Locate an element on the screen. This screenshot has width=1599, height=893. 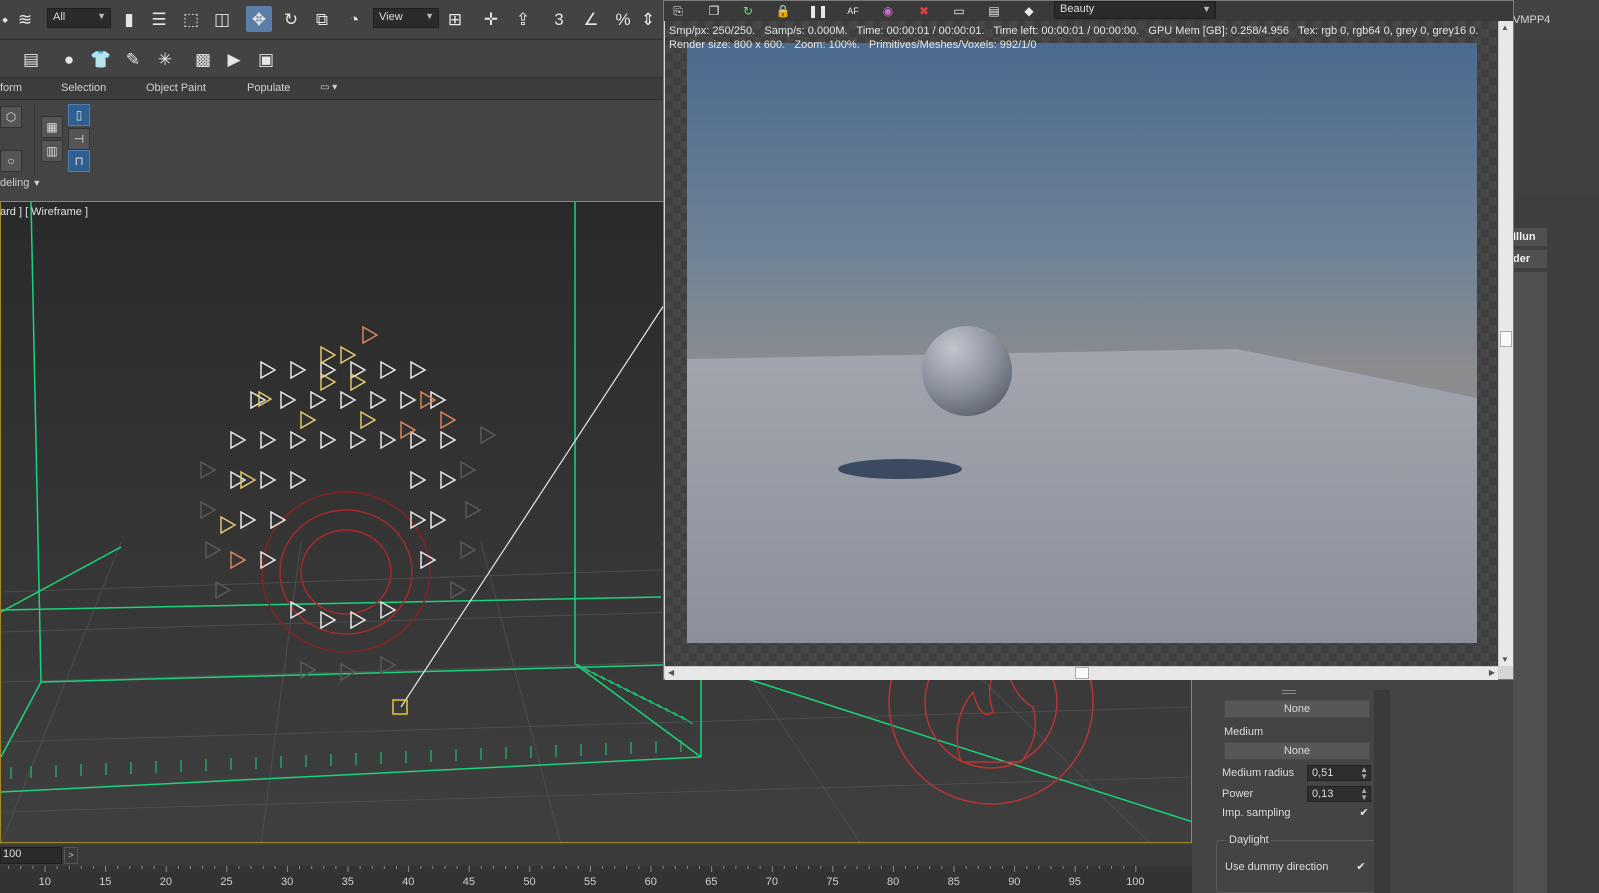
circle-tool-icon: ○ is located at coordinates (11, 161).